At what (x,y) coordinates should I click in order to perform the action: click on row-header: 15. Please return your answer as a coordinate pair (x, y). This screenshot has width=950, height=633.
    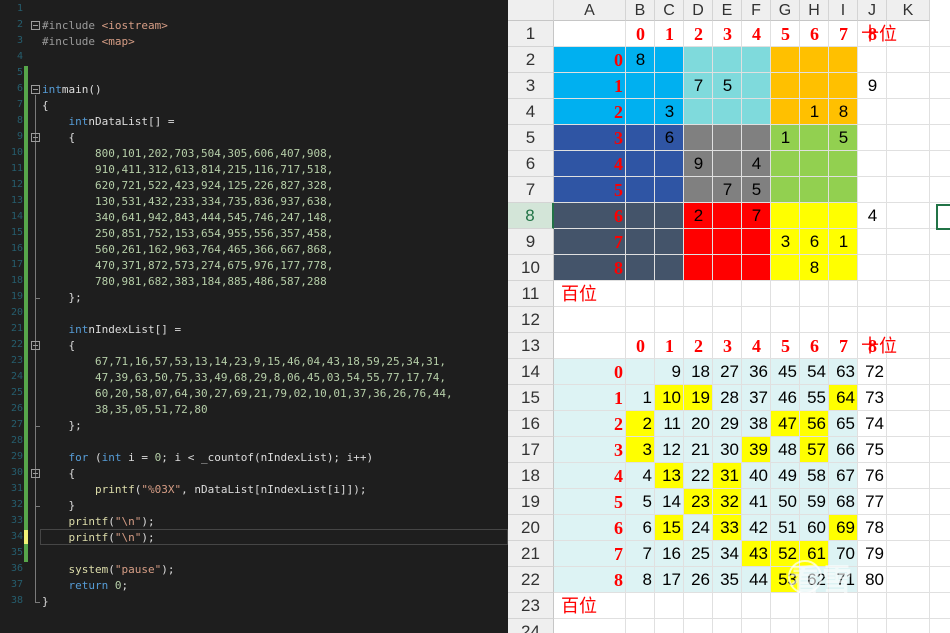
    Looking at the image, I should click on (531, 398).